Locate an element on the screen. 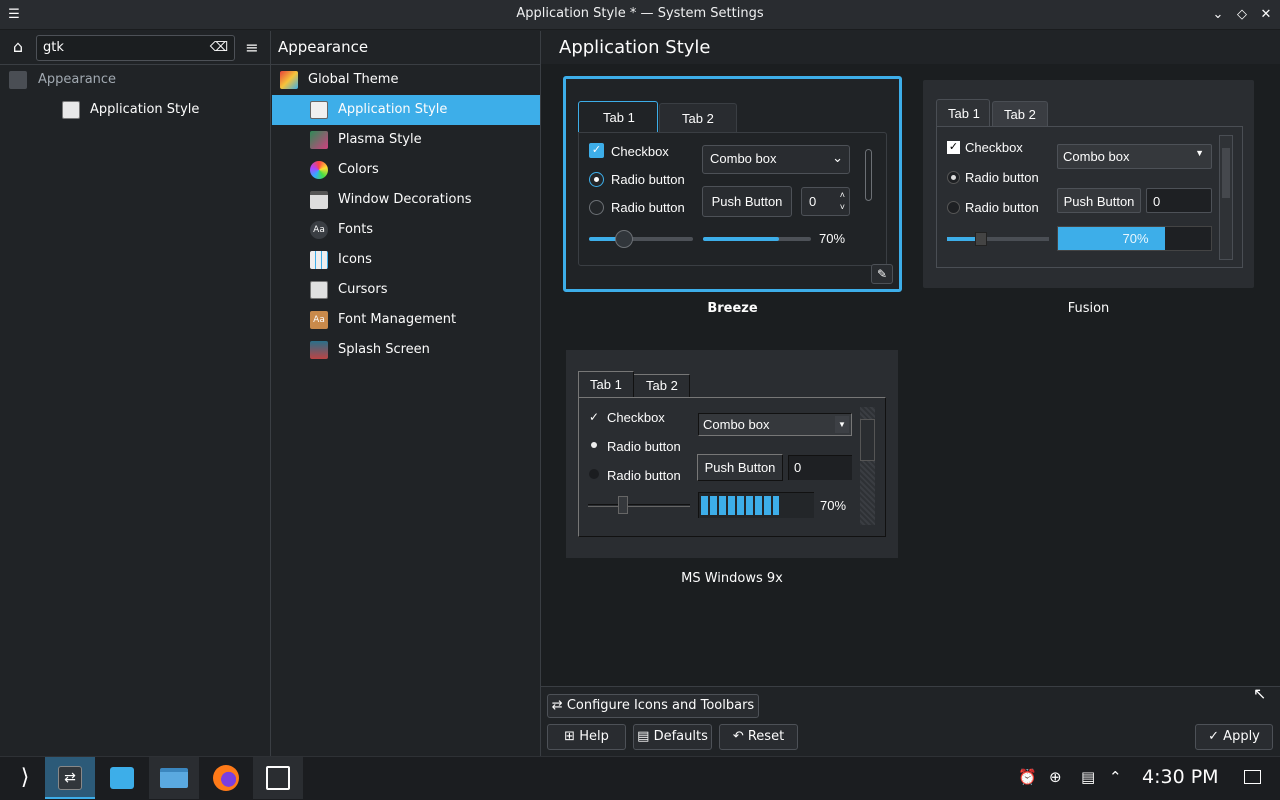 The width and height of the screenshot is (1280, 800). radio-label-2: Radio button is located at coordinates (648, 207).